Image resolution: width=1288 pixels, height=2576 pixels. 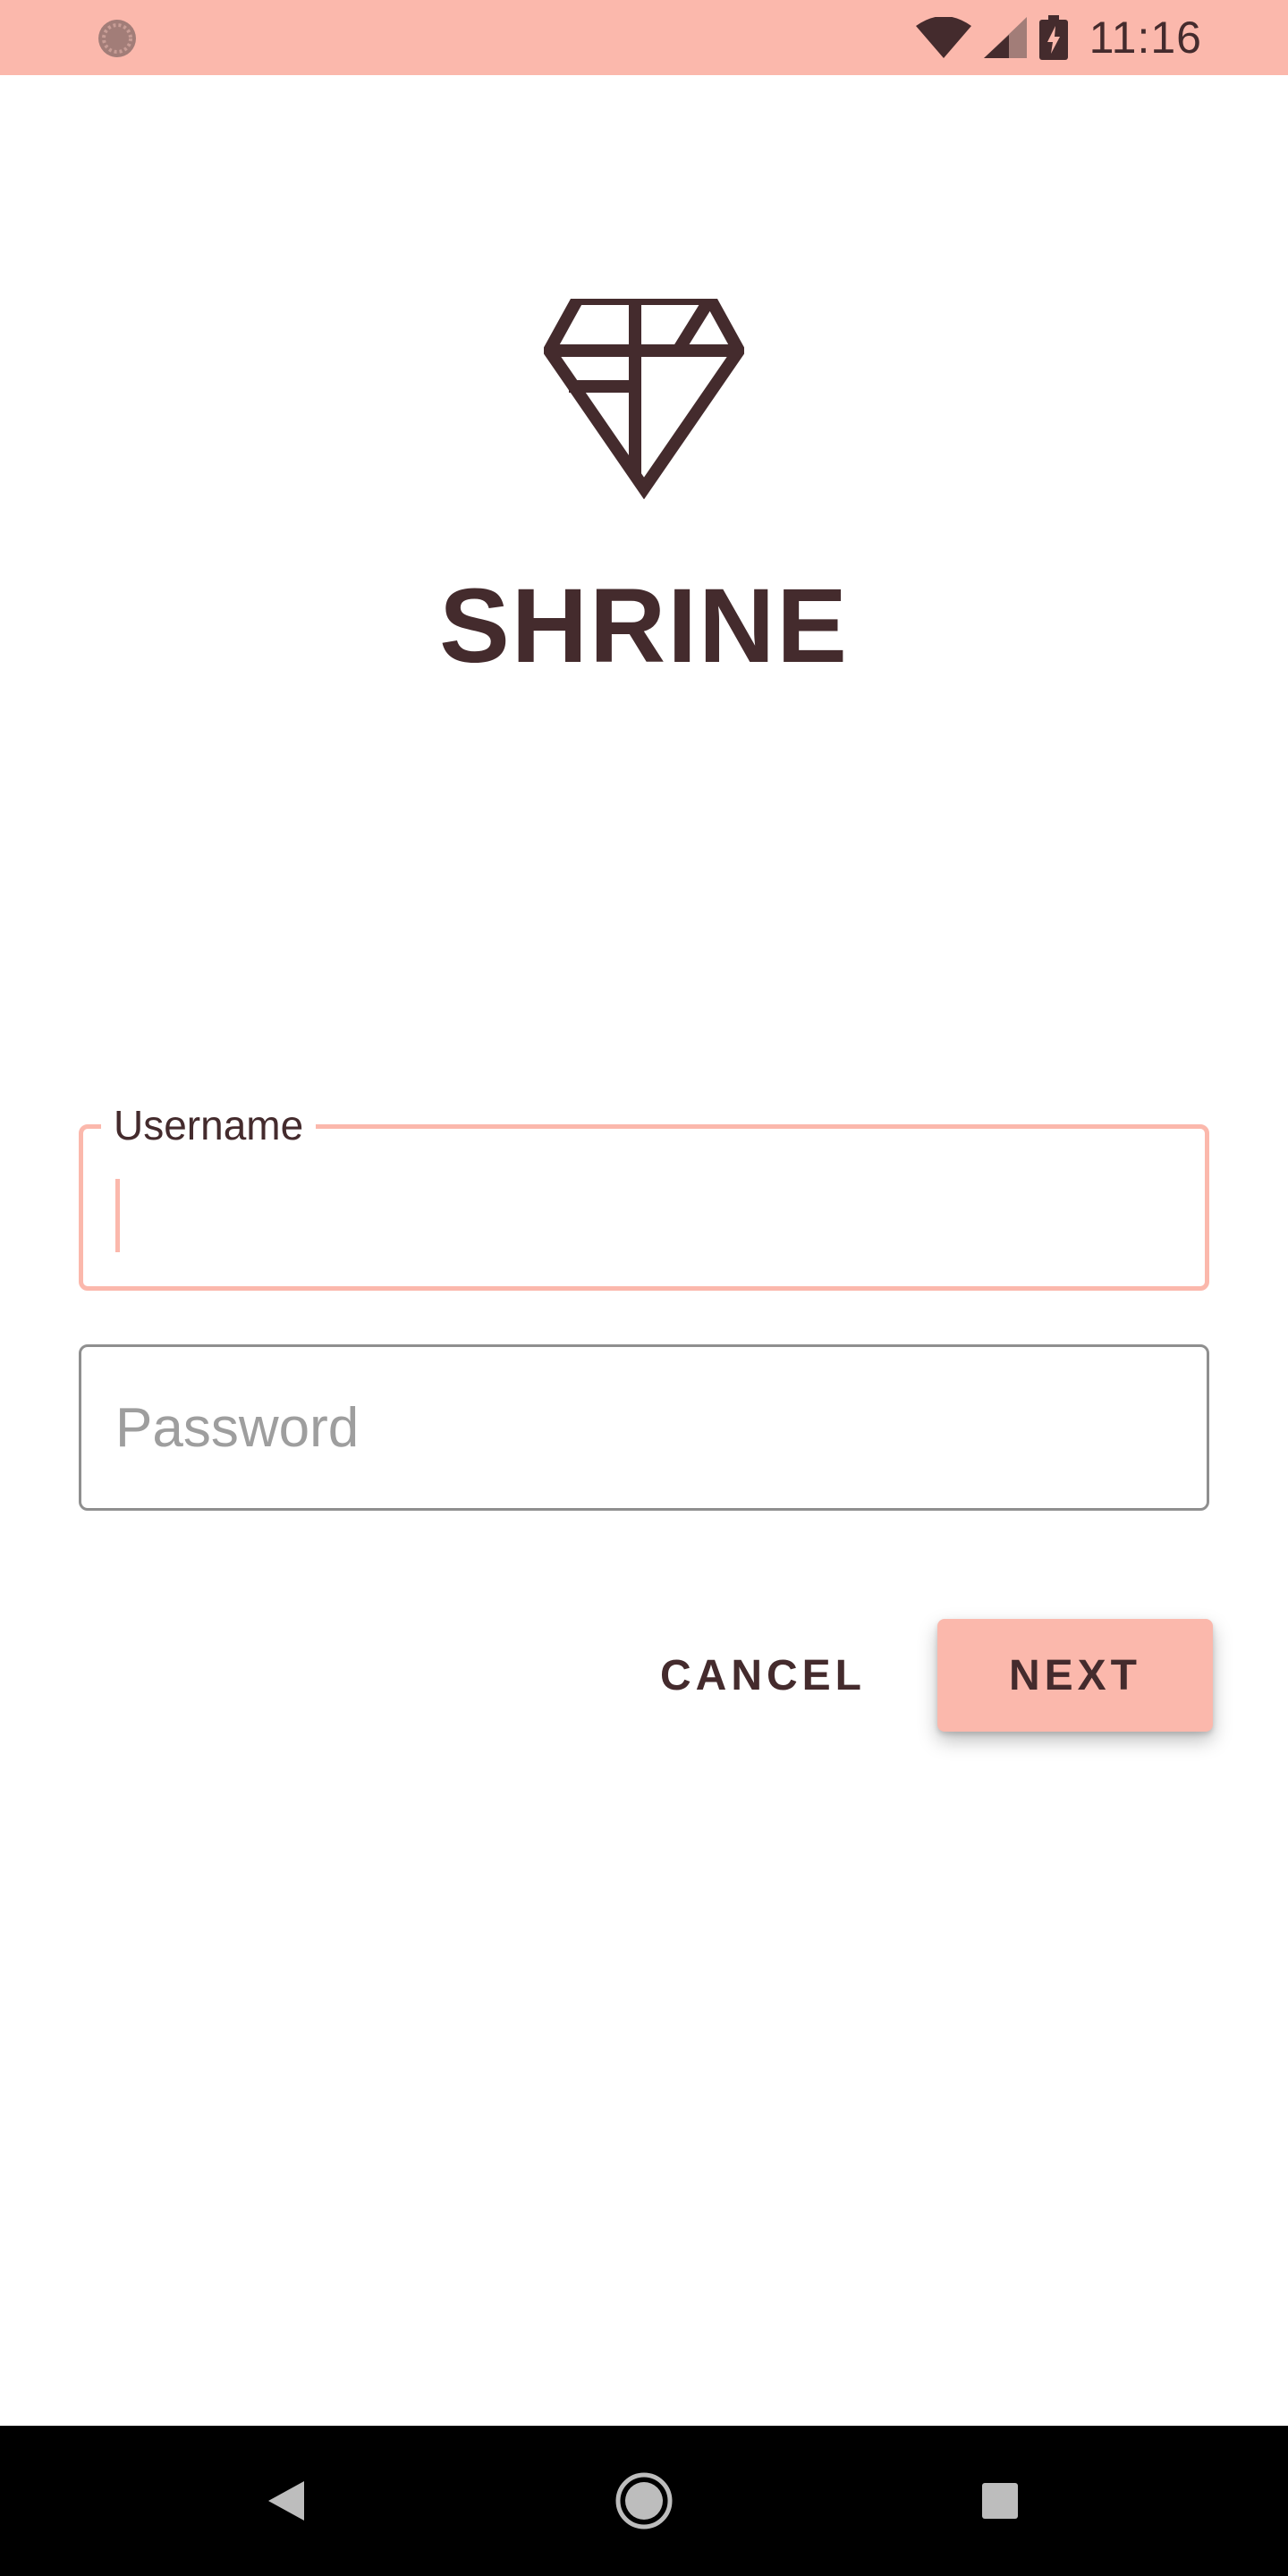 I want to click on diamond-icon, so click(x=644, y=399).